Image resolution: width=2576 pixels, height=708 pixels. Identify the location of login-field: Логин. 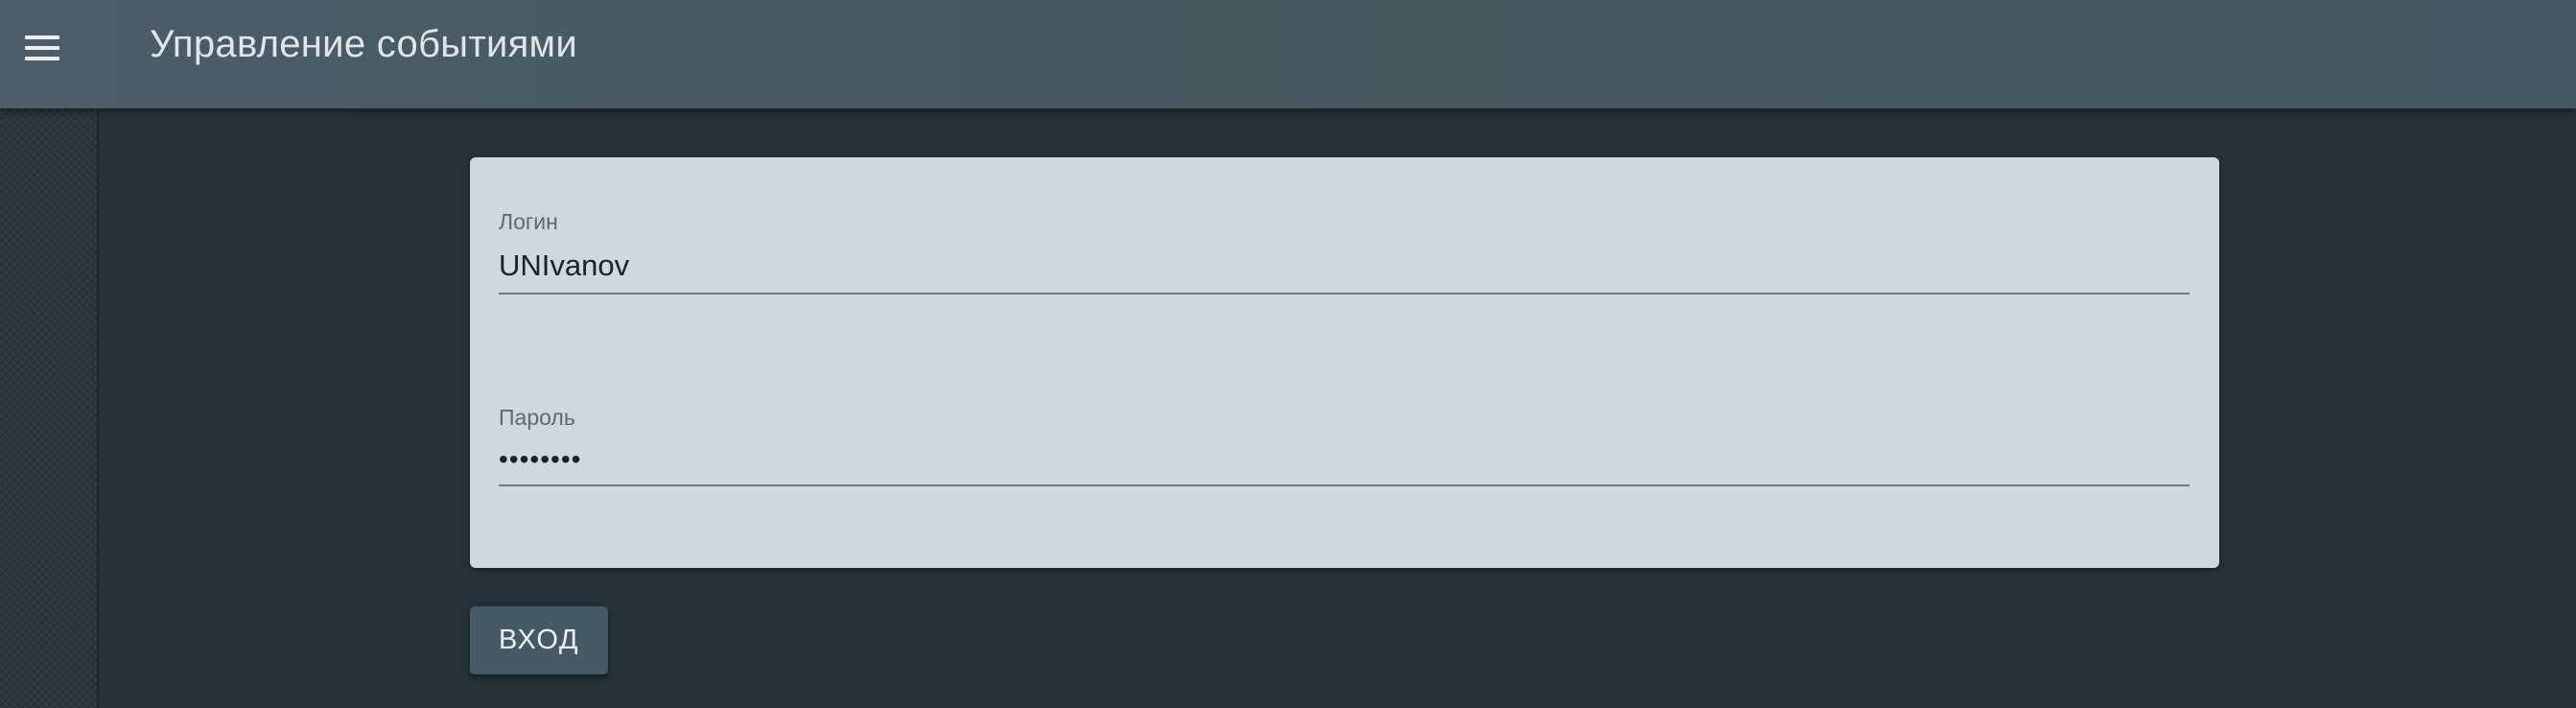
(1344, 252).